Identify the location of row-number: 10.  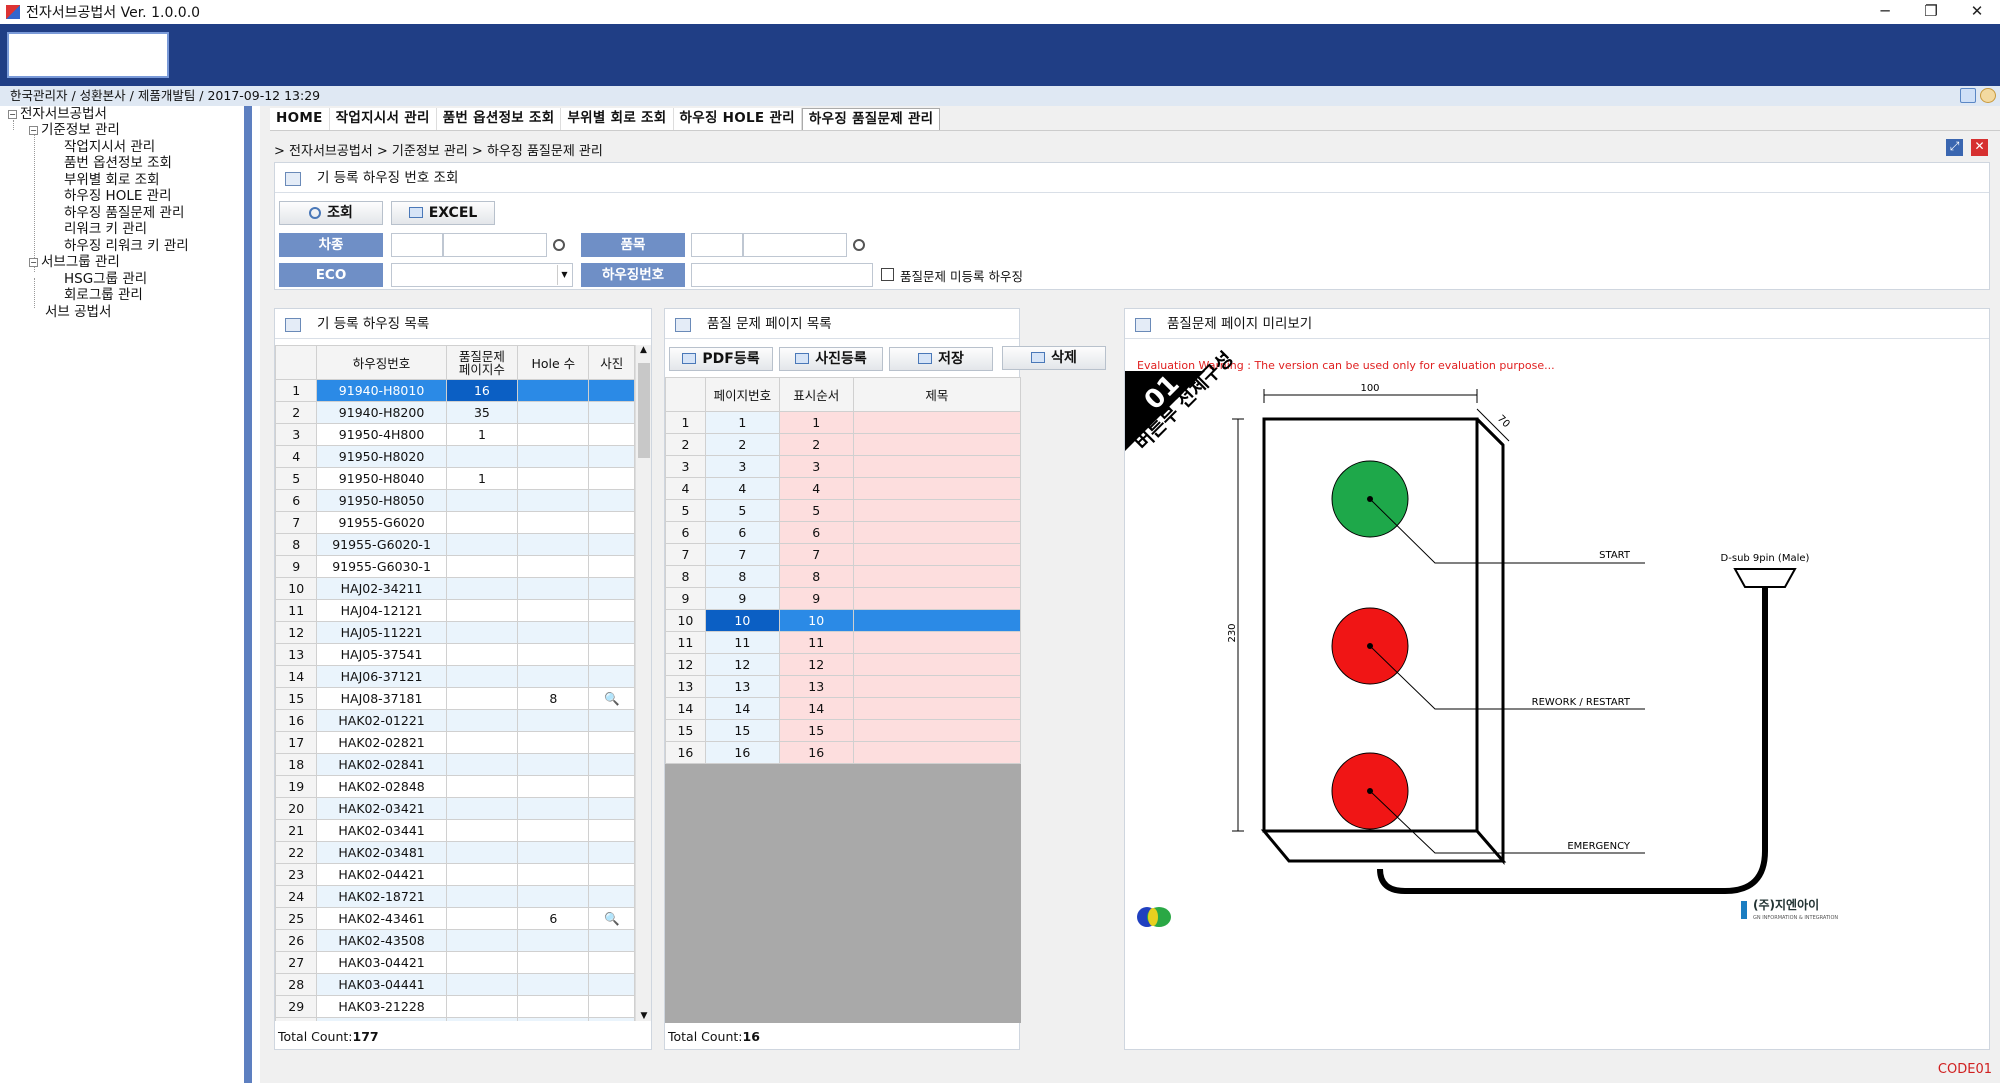
(685, 620).